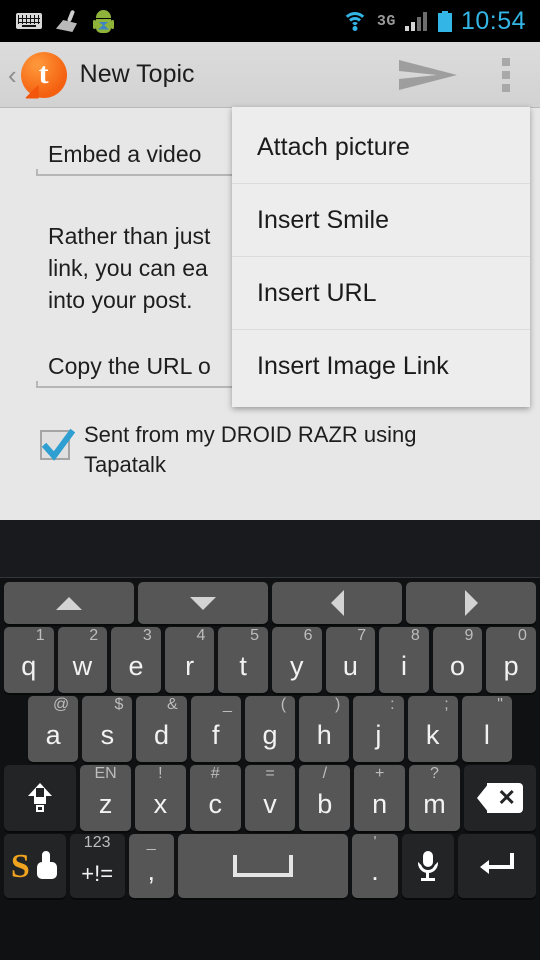 Image resolution: width=540 pixels, height=960 pixels. I want to click on key-w-alt: 2, so click(94, 635).